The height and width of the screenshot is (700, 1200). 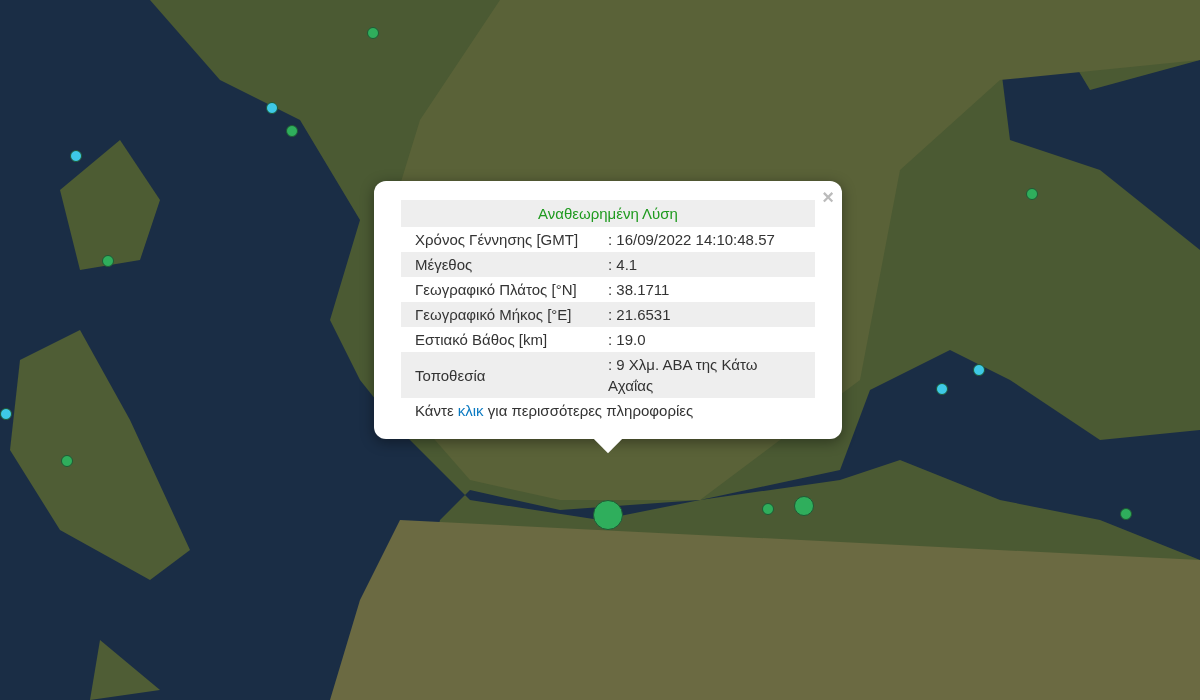 I want to click on field-label: Χρόνος Γέννησης [GMT], so click(x=504, y=239).